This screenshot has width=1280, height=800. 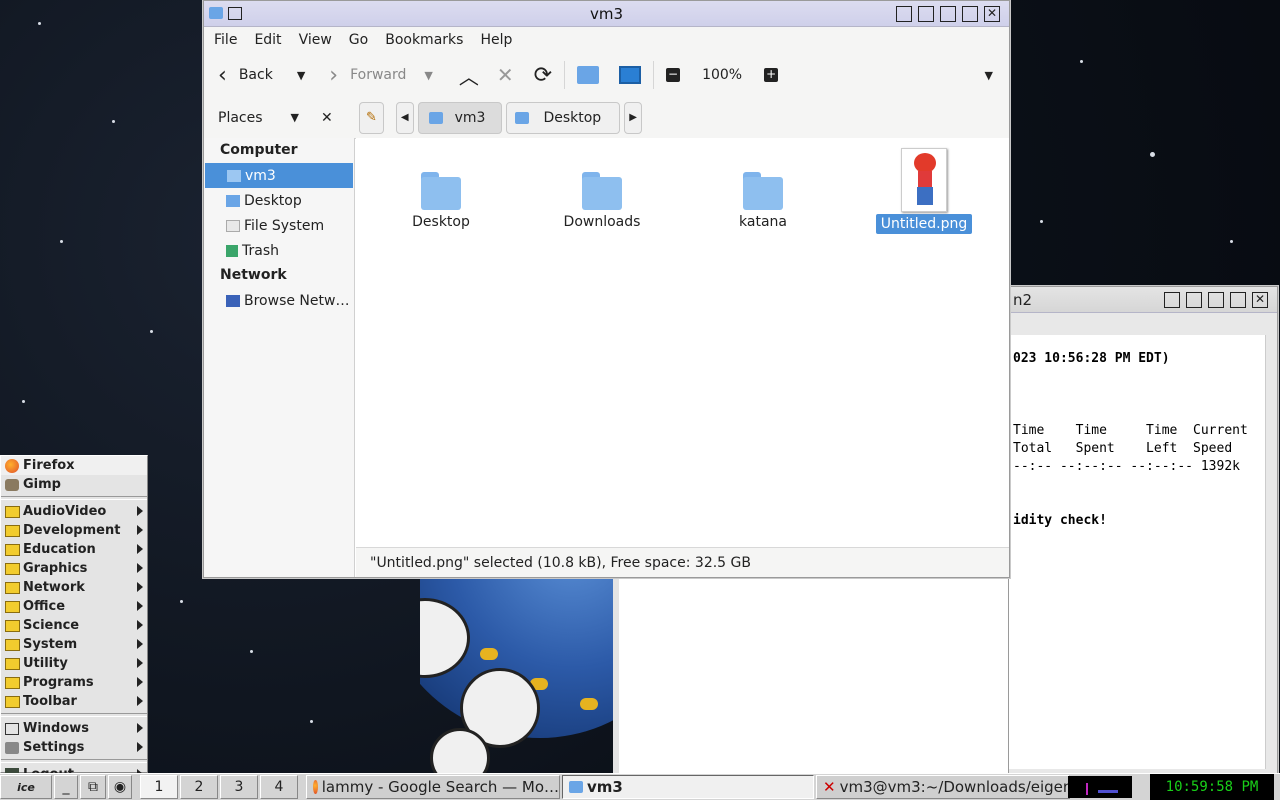 What do you see at coordinates (1100, 787) in the screenshot?
I see `cpu-monitor` at bounding box center [1100, 787].